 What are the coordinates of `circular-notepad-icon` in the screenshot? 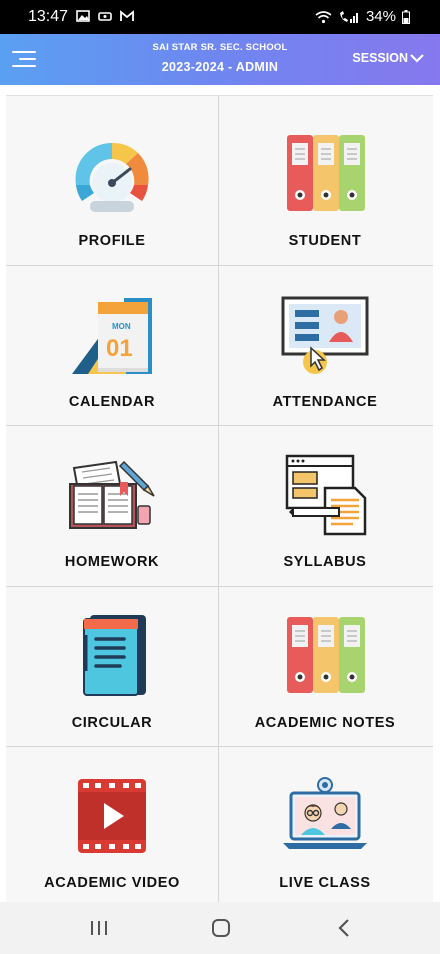 It's located at (114, 655).